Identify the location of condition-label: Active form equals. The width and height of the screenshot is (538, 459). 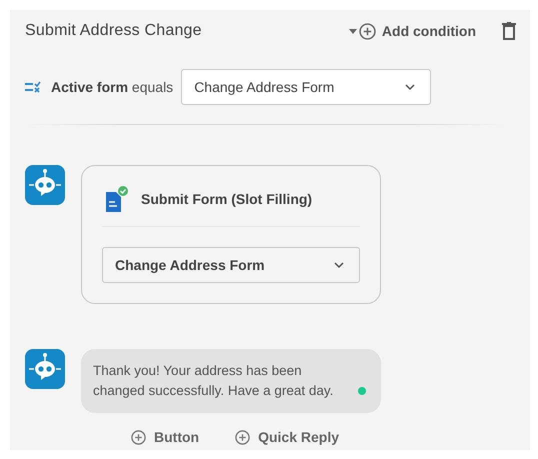
(112, 87).